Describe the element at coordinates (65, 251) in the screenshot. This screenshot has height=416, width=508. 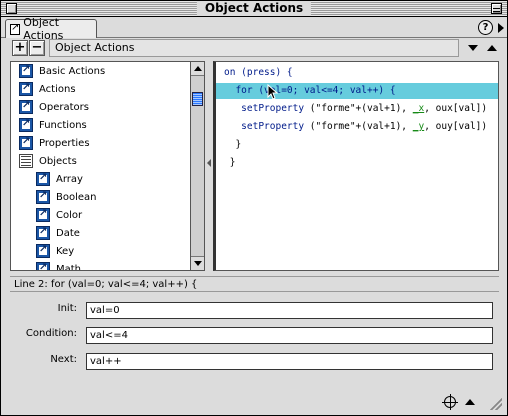
I see `toolbox-item-label: Key` at that location.